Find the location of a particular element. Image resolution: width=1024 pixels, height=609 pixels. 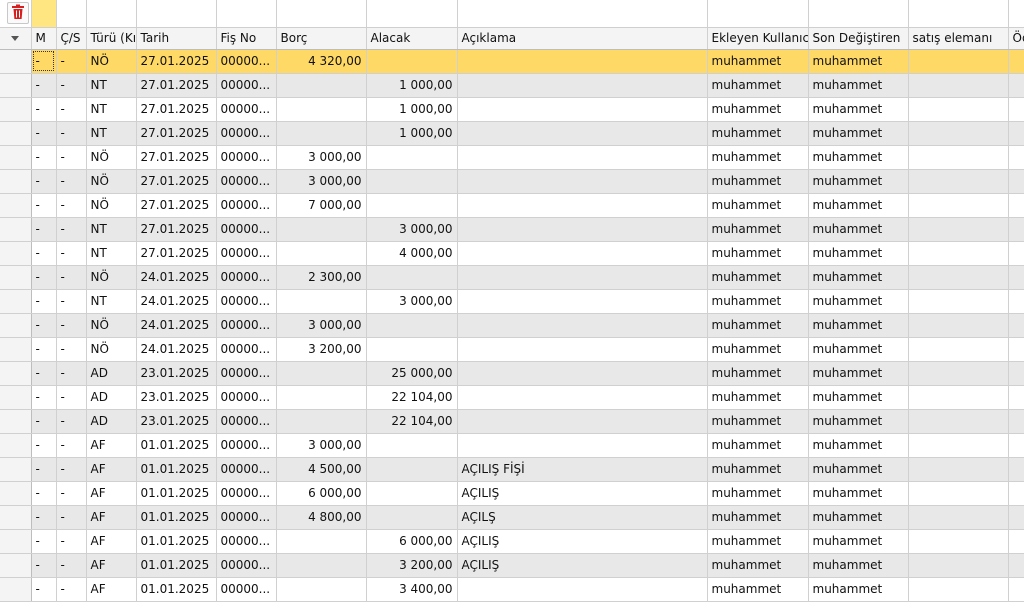

cell-tarih: 27.01.2025 is located at coordinates (176, 61).